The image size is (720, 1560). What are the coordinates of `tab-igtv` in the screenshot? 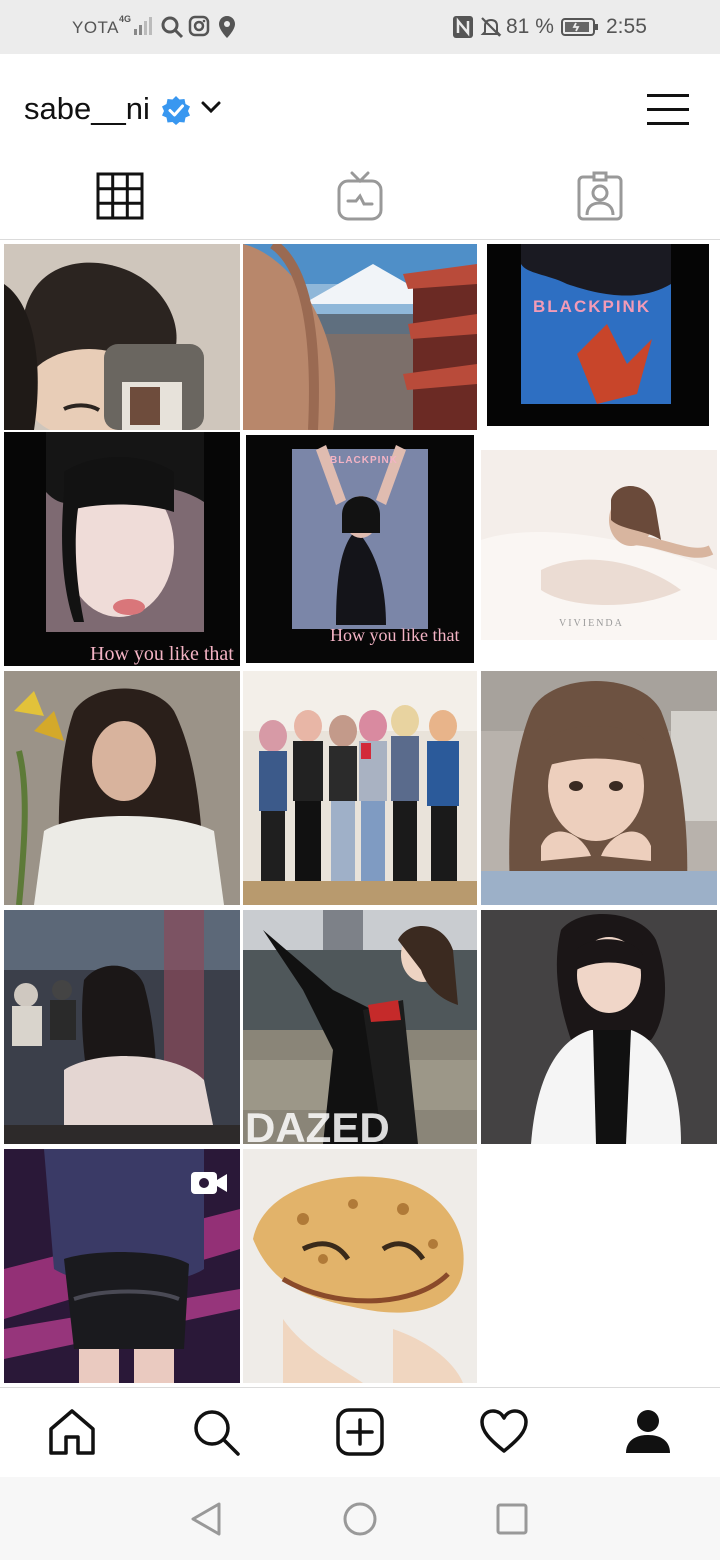 It's located at (360, 198).